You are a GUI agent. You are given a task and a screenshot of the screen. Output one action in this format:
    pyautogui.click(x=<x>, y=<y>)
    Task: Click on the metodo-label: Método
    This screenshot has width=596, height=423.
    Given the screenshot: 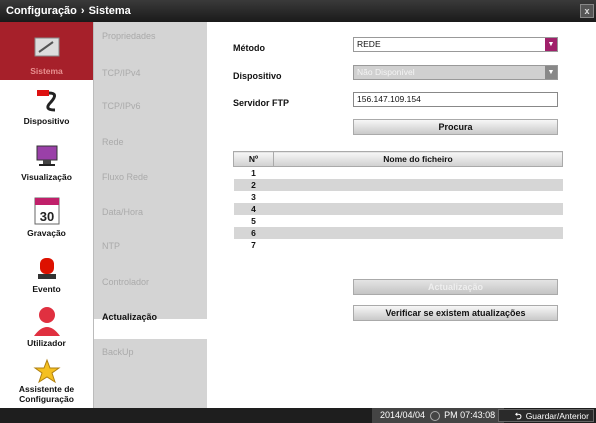 What is the action you would take?
    pyautogui.click(x=249, y=48)
    